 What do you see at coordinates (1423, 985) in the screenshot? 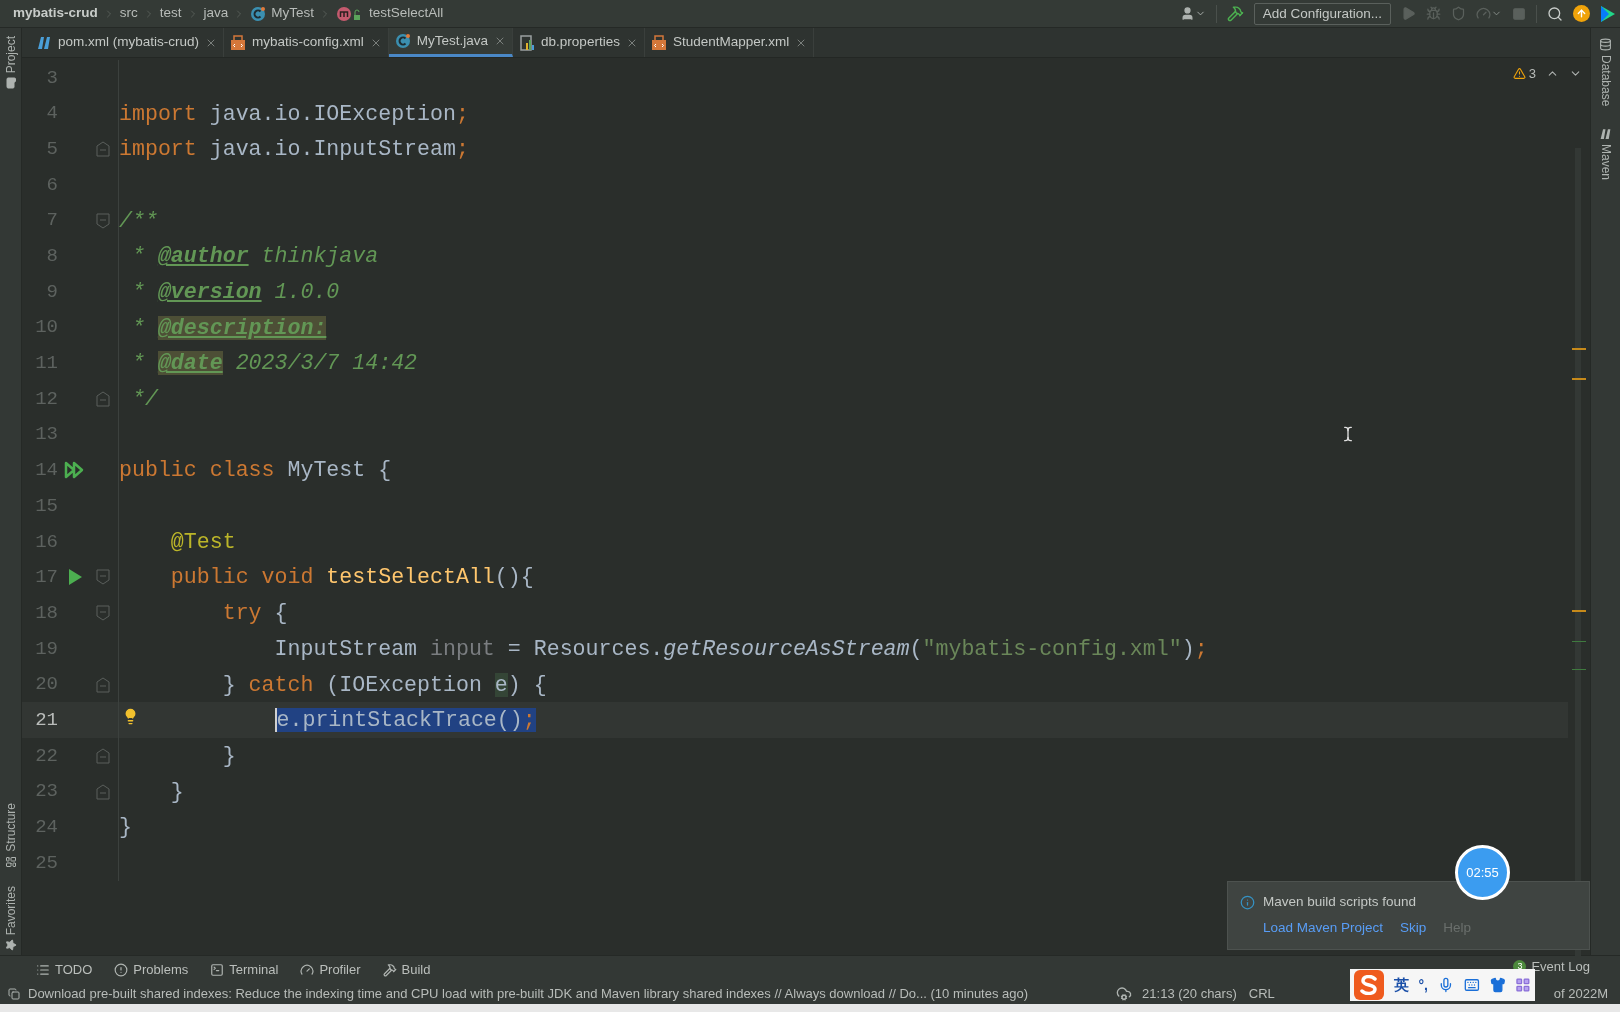
I see `punctuation-mode: °,` at bounding box center [1423, 985].